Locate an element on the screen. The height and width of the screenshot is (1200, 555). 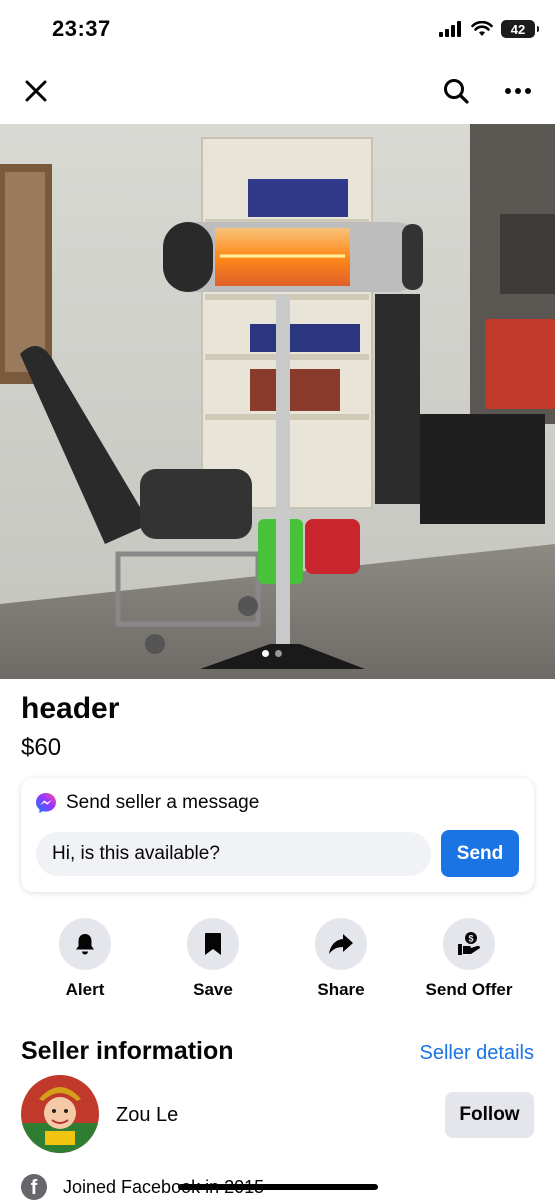
seller-details-link: Seller details is located at coordinates (476, 1053).